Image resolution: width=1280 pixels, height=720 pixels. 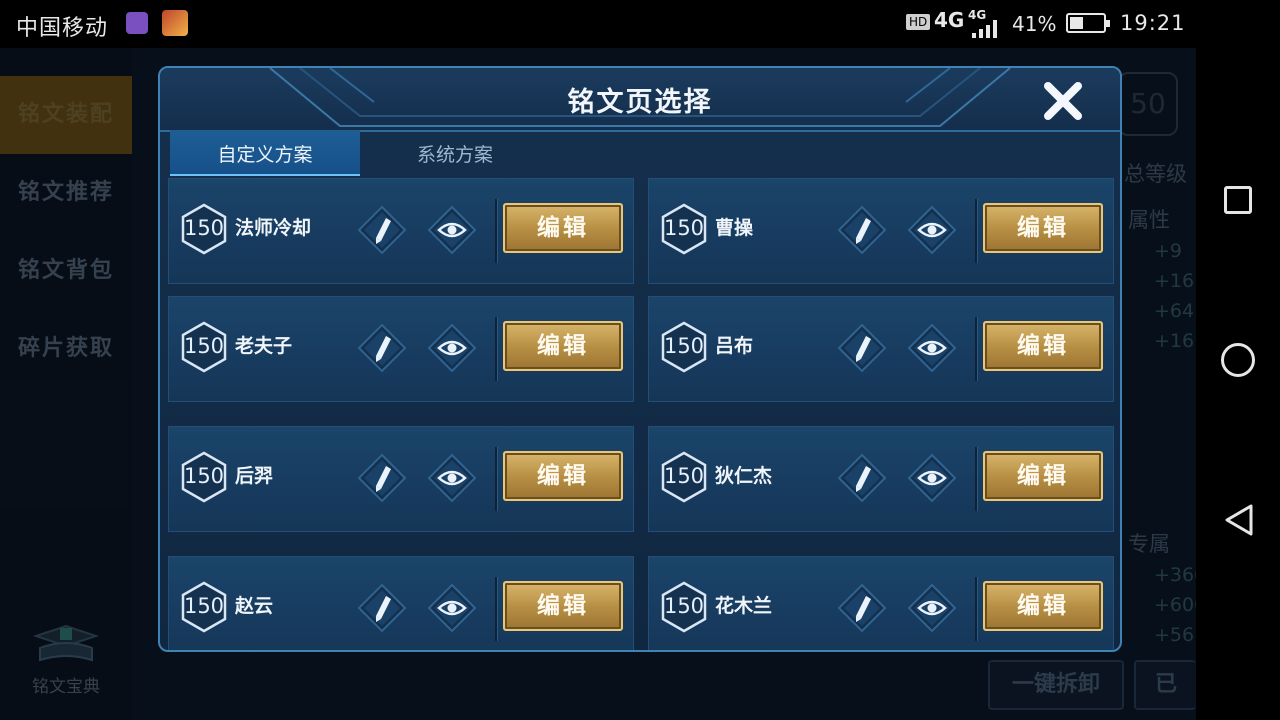 What do you see at coordinates (1088, 23) in the screenshot?
I see `battery-icon` at bounding box center [1088, 23].